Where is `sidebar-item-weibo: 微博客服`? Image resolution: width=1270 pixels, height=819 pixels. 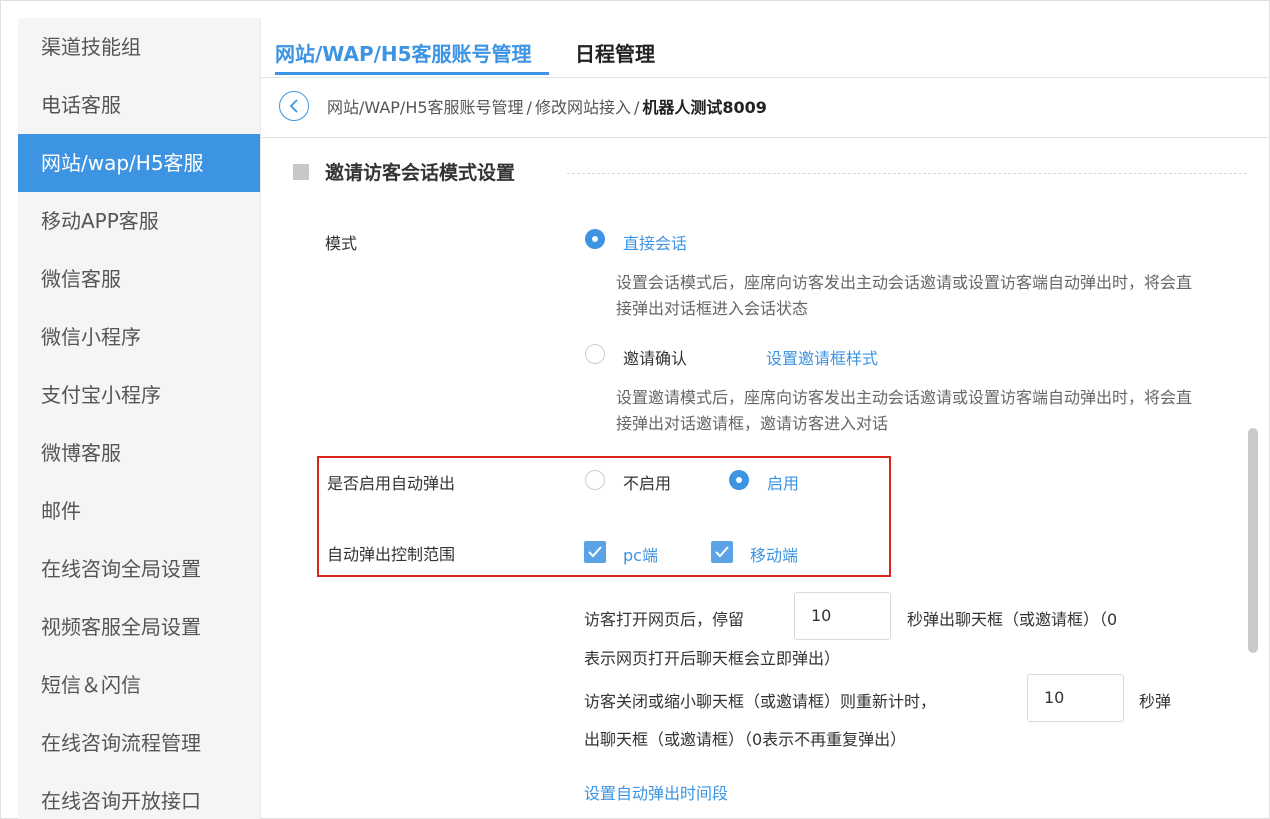 sidebar-item-weibo: 微博客服 is located at coordinates (139, 453).